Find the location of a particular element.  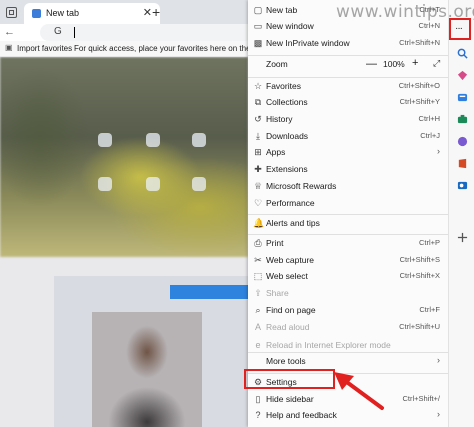

hide-sidebar-icon: ▯ is located at coordinates (258, 399).